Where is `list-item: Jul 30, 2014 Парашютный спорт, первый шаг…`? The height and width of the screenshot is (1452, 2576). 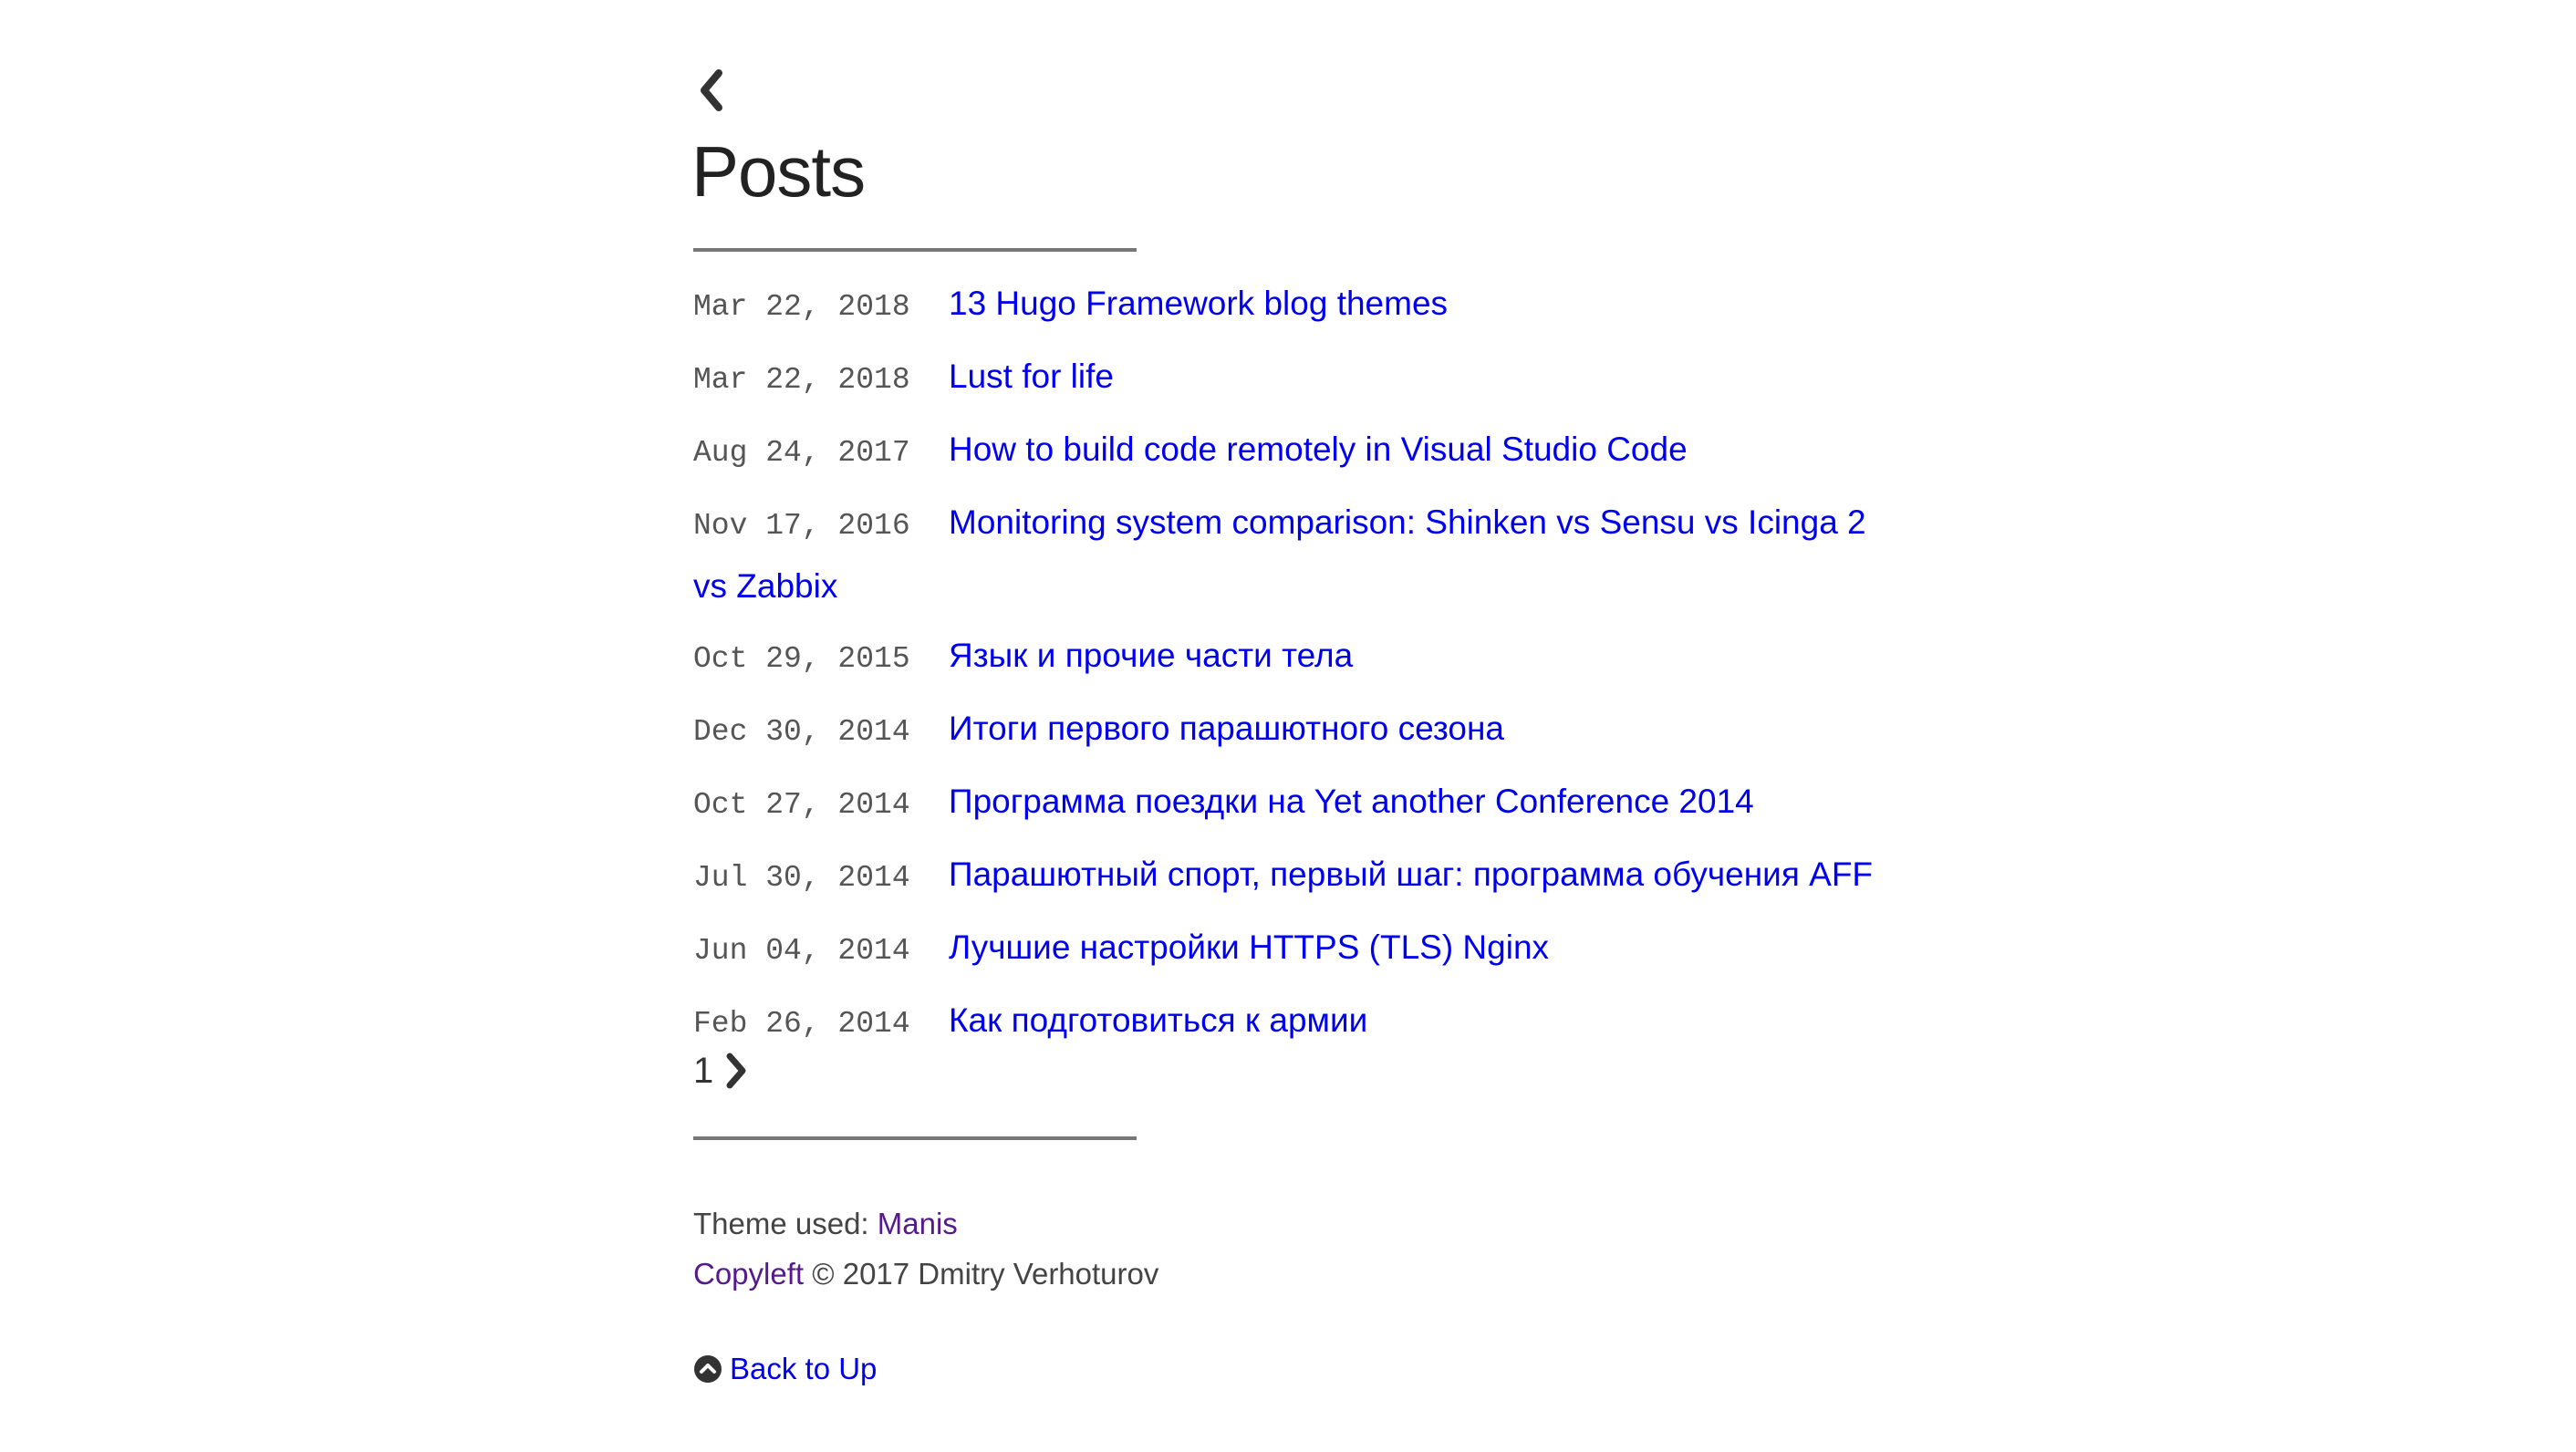 list-item: Jul 30, 2014 Парашютный спорт, первый шаг… is located at coordinates (1286, 876).